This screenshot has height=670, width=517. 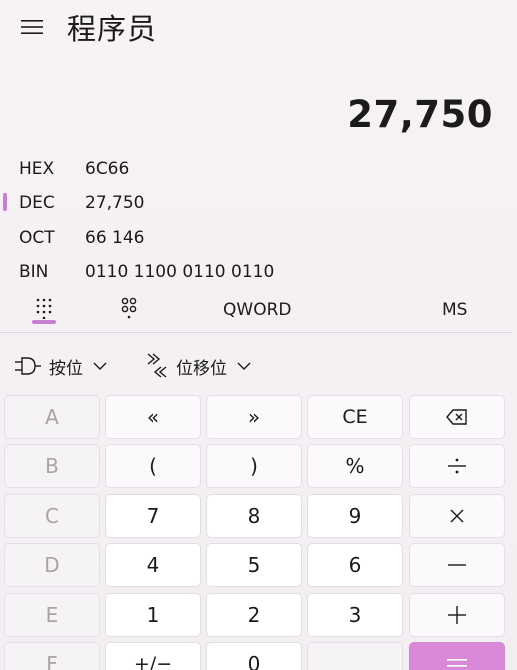 I want to click on negate-button: +/−, so click(x=153, y=656).